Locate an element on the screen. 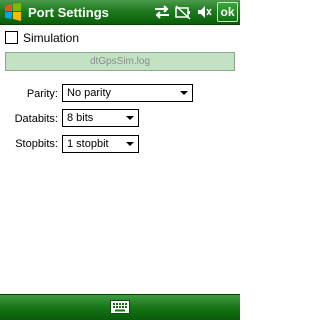 The height and width of the screenshot is (320, 320). ok-button: ok is located at coordinates (227, 12).